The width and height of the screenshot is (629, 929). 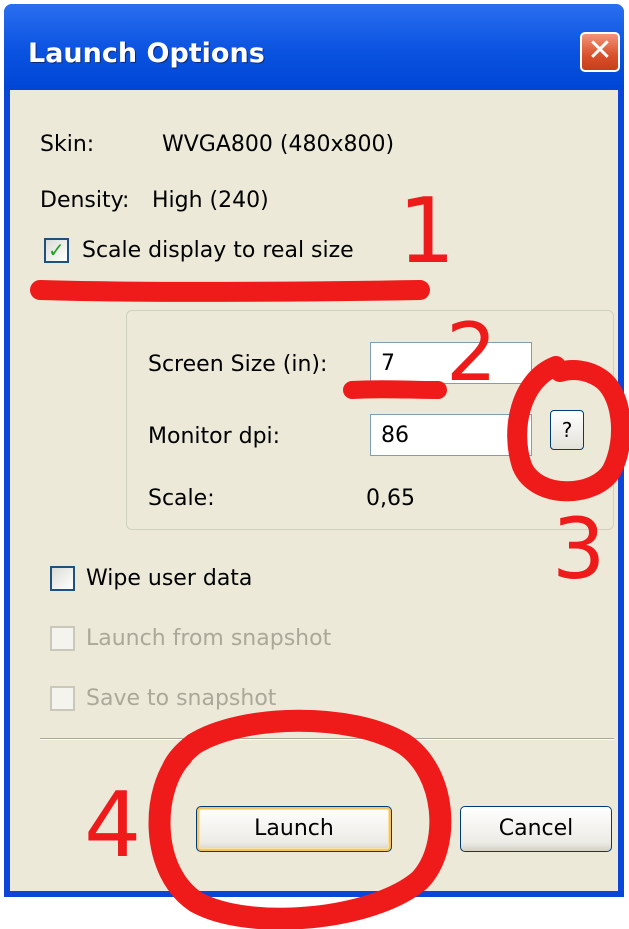 I want to click on underline-screen-size, so click(x=395, y=389).